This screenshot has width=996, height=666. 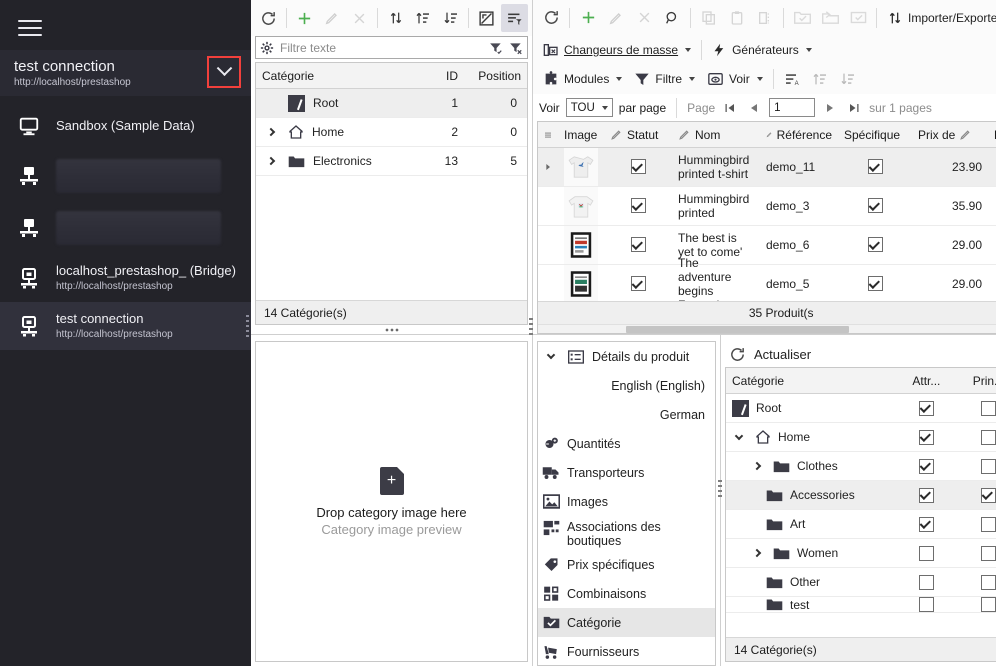 I want to click on export-image-icon, so click(x=486, y=18).